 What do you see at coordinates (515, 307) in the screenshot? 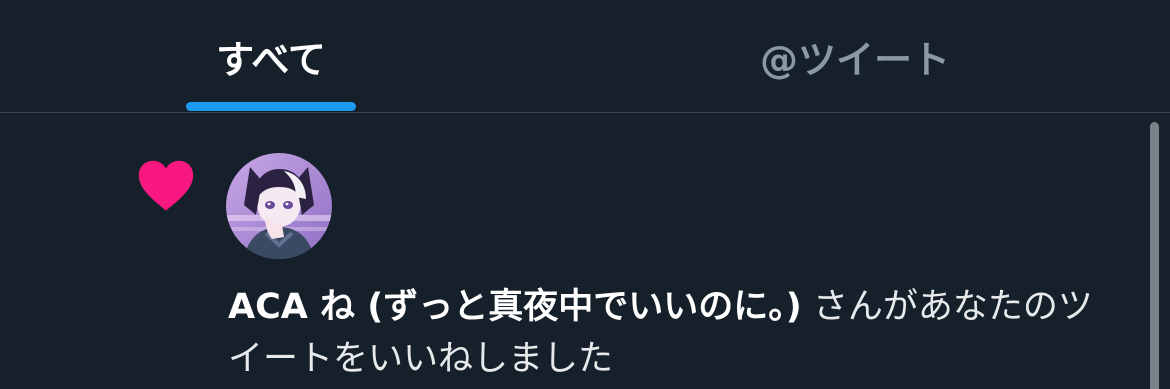
I see `user-name: ACA ね (ずっと真夜中でいいのに。)` at bounding box center [515, 307].